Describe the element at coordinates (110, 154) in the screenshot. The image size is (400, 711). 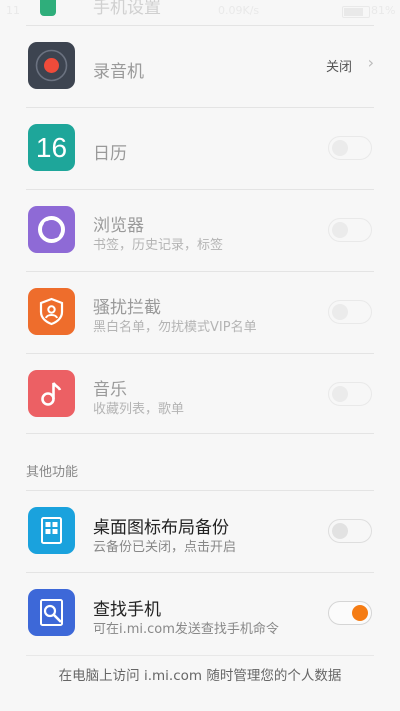
I see `row-title: 日历` at that location.